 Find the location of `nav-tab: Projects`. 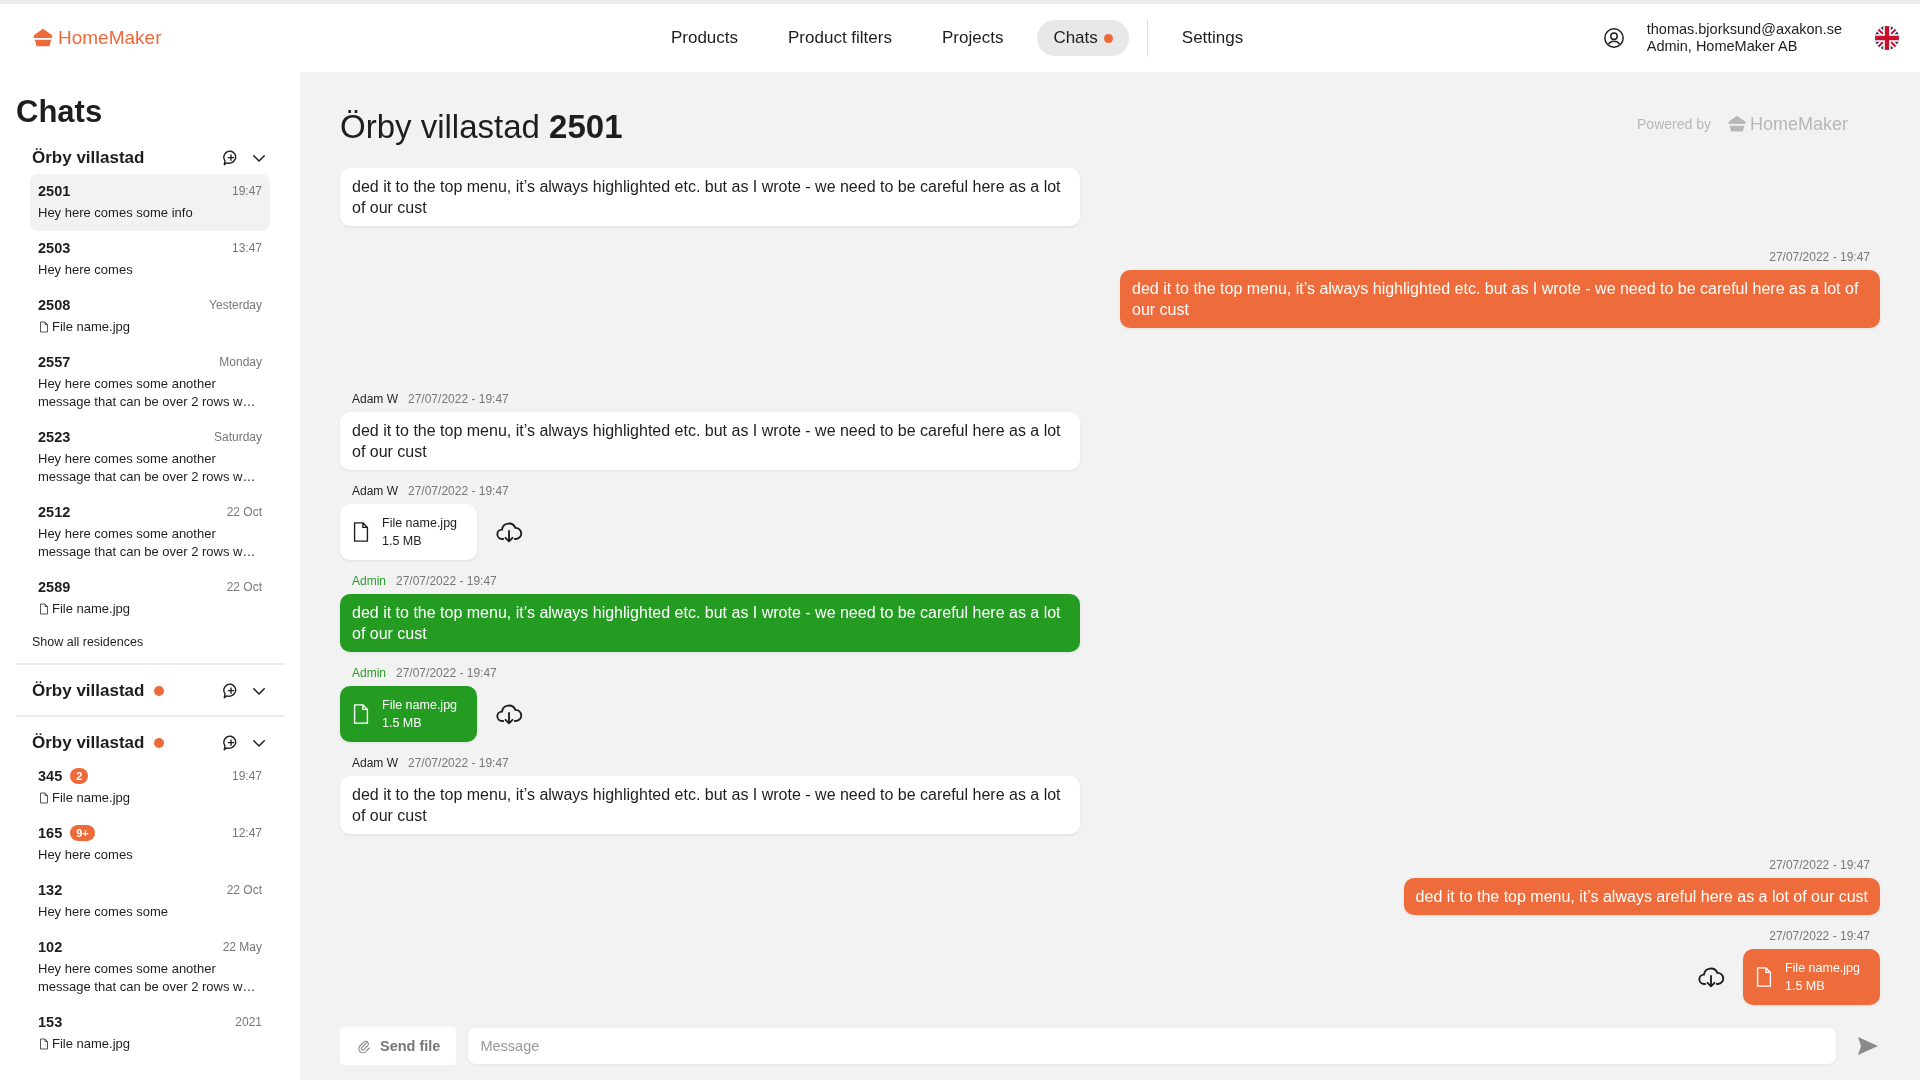

nav-tab: Projects is located at coordinates (972, 38).